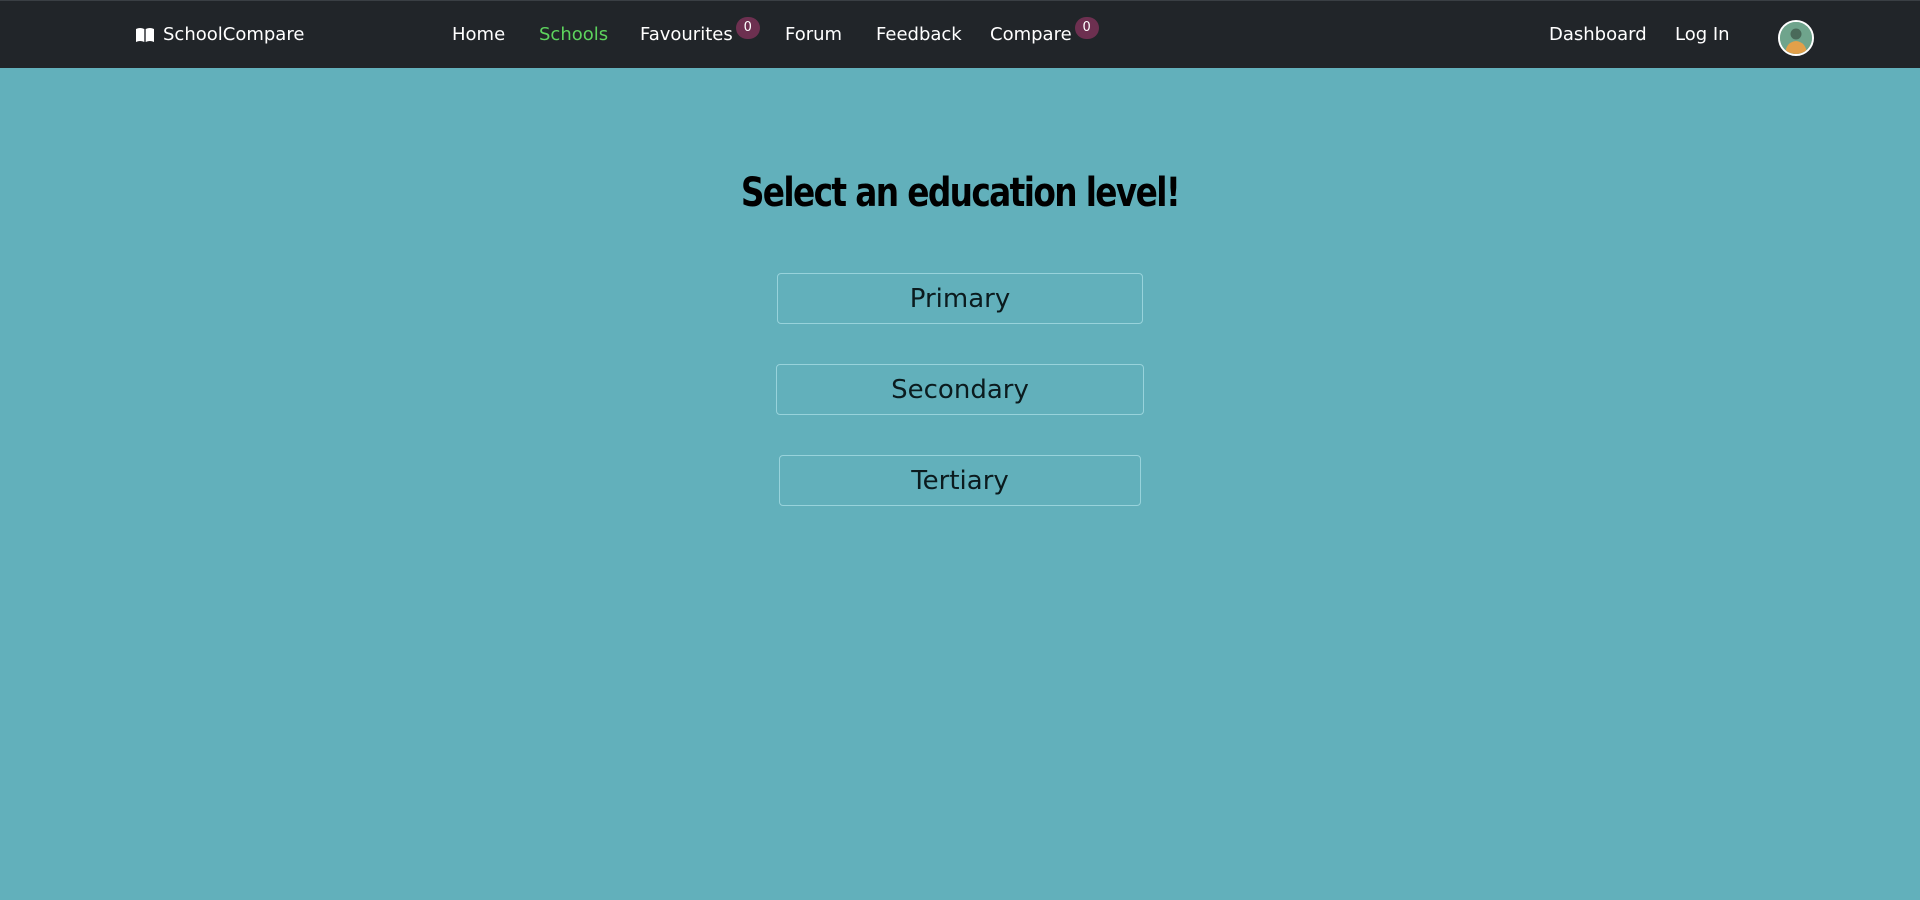 This screenshot has width=1920, height=900. Describe the element at coordinates (686, 34) in the screenshot. I see `nav-link-favourites-label: Favourites` at that location.